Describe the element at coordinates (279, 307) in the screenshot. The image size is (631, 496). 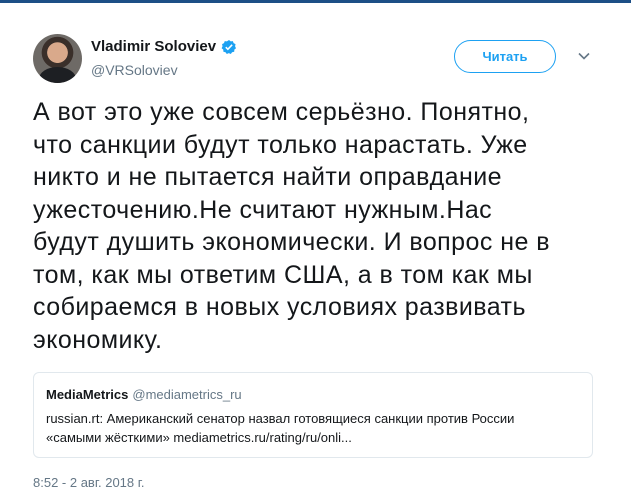
I see `tweet-line: собираемся в новых условиях развивать` at that location.